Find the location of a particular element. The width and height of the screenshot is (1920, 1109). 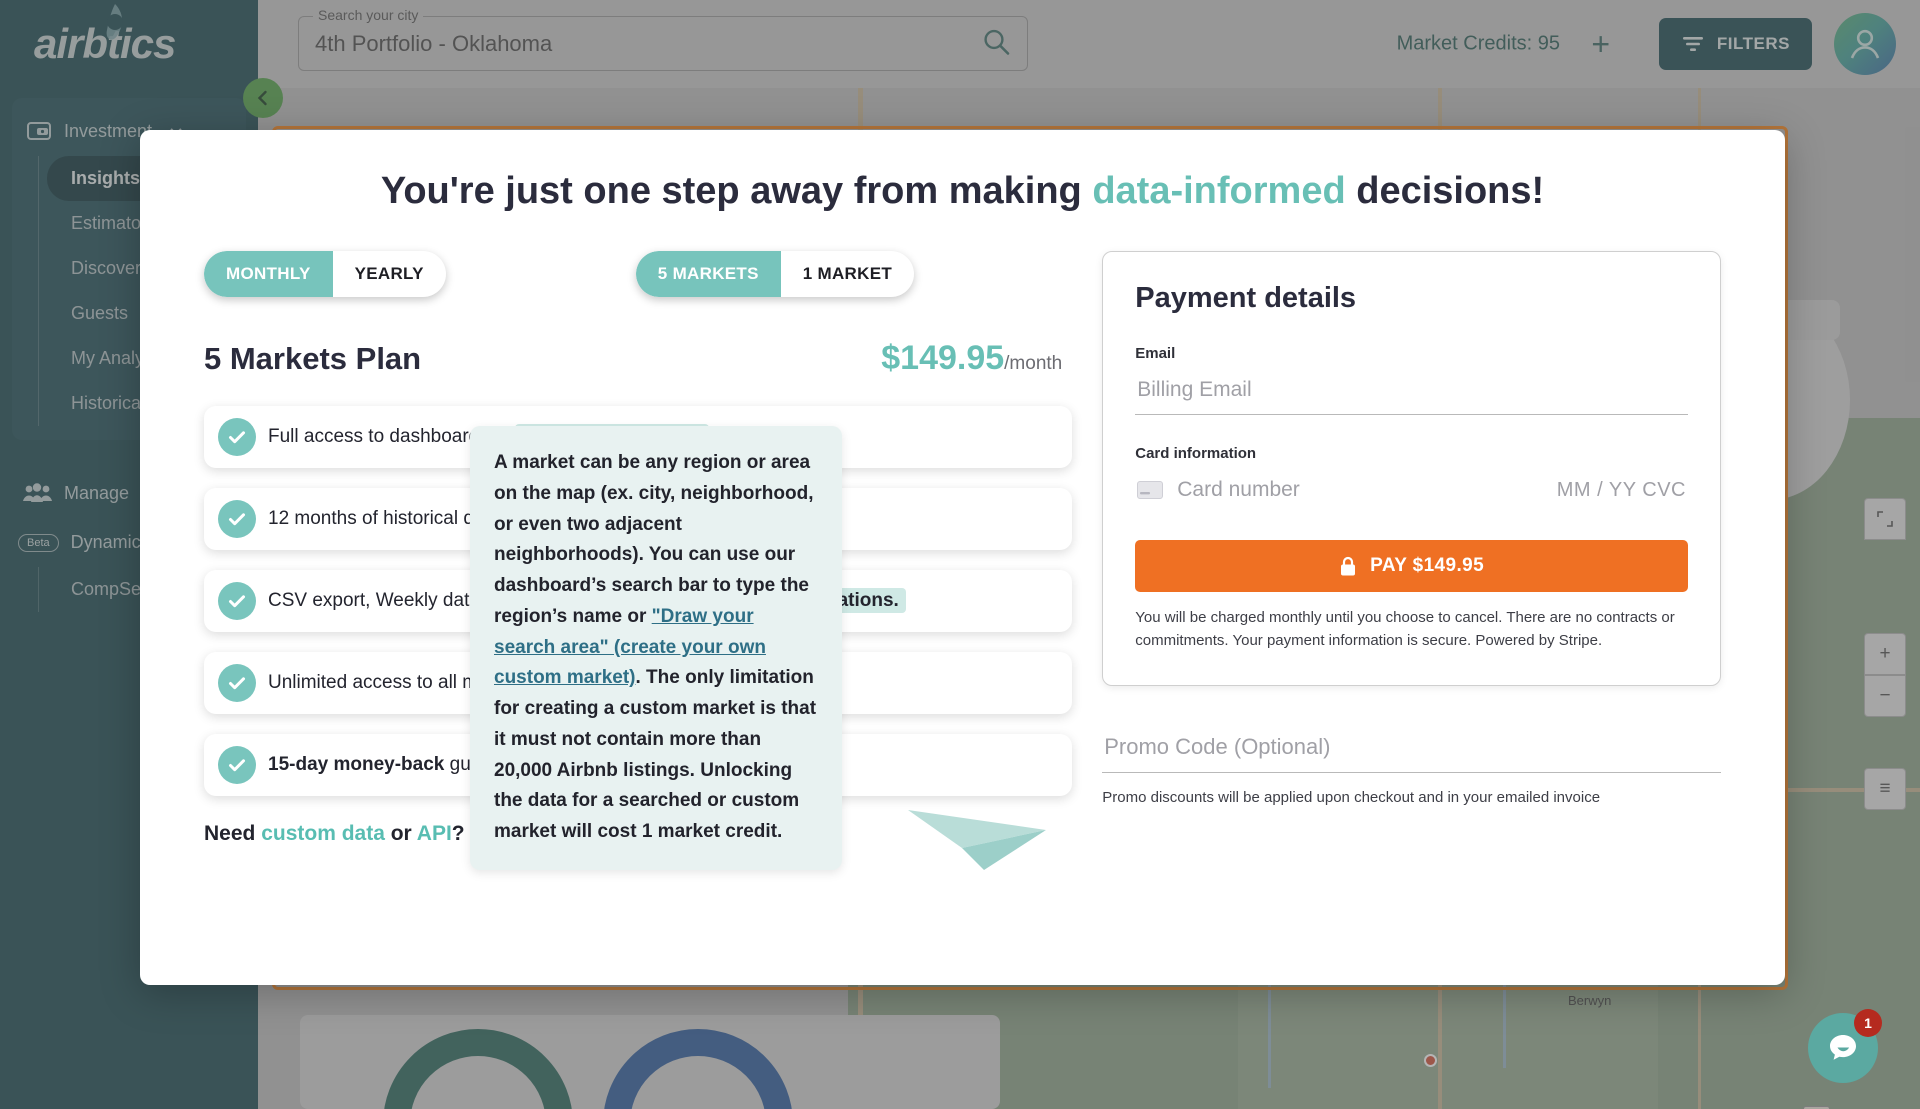

custom-data-link: custom data is located at coordinates (323, 833).